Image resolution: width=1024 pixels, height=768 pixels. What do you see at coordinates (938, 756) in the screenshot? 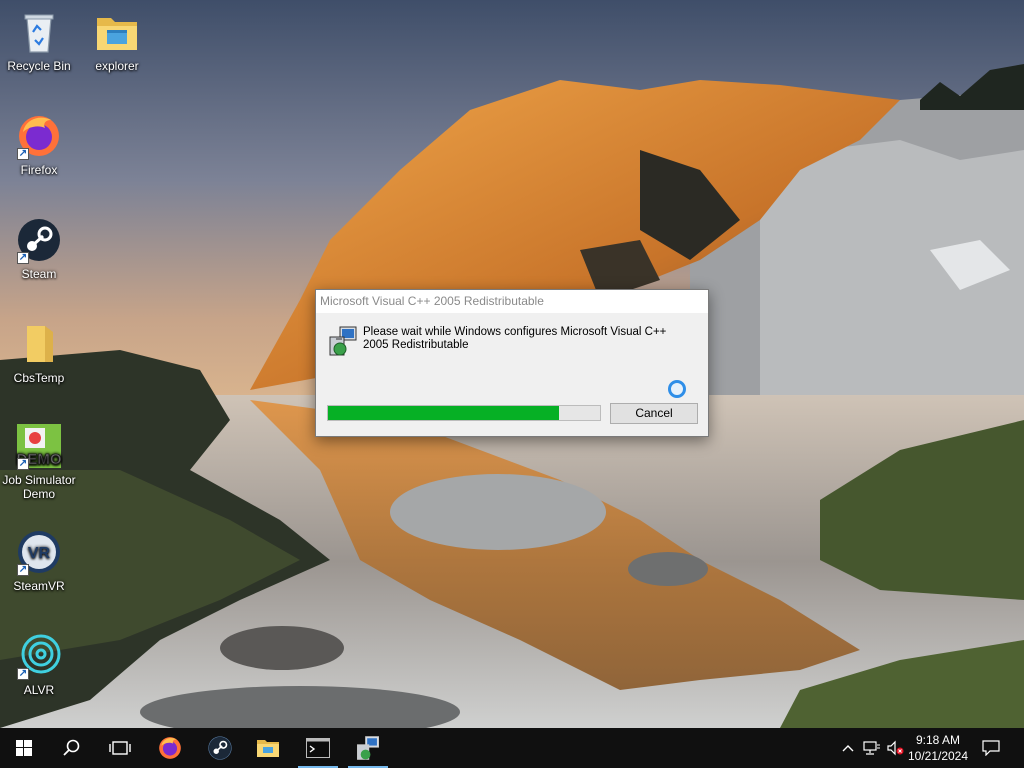
I see `clock-date: 10/21/2024` at bounding box center [938, 756].